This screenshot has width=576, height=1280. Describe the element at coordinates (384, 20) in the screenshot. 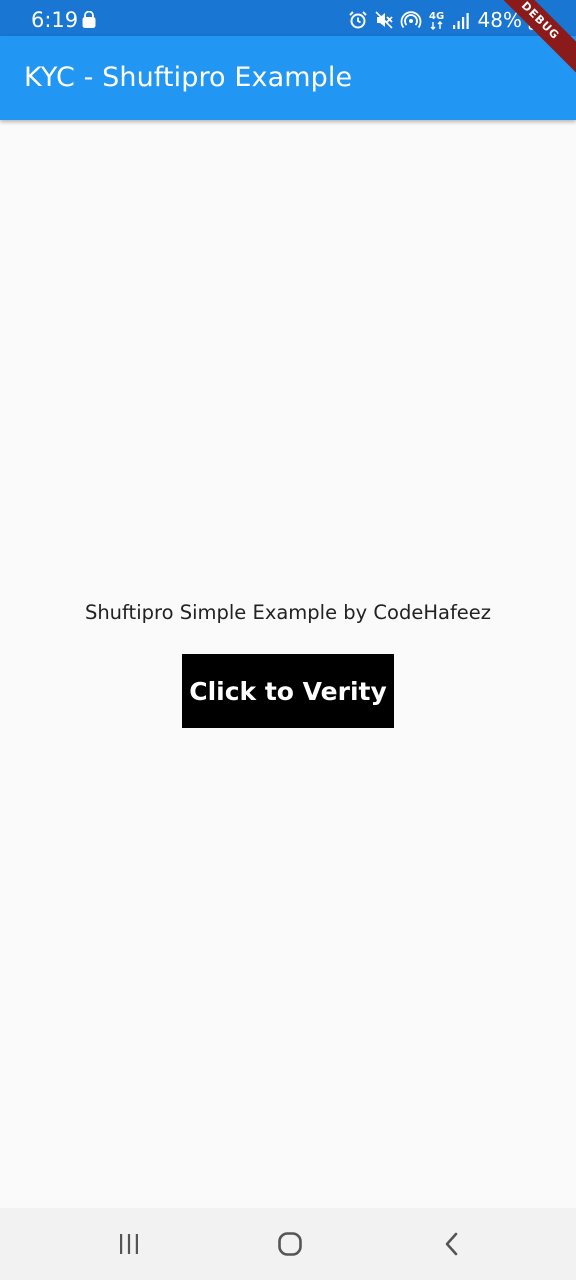

I see `mute-icon` at that location.